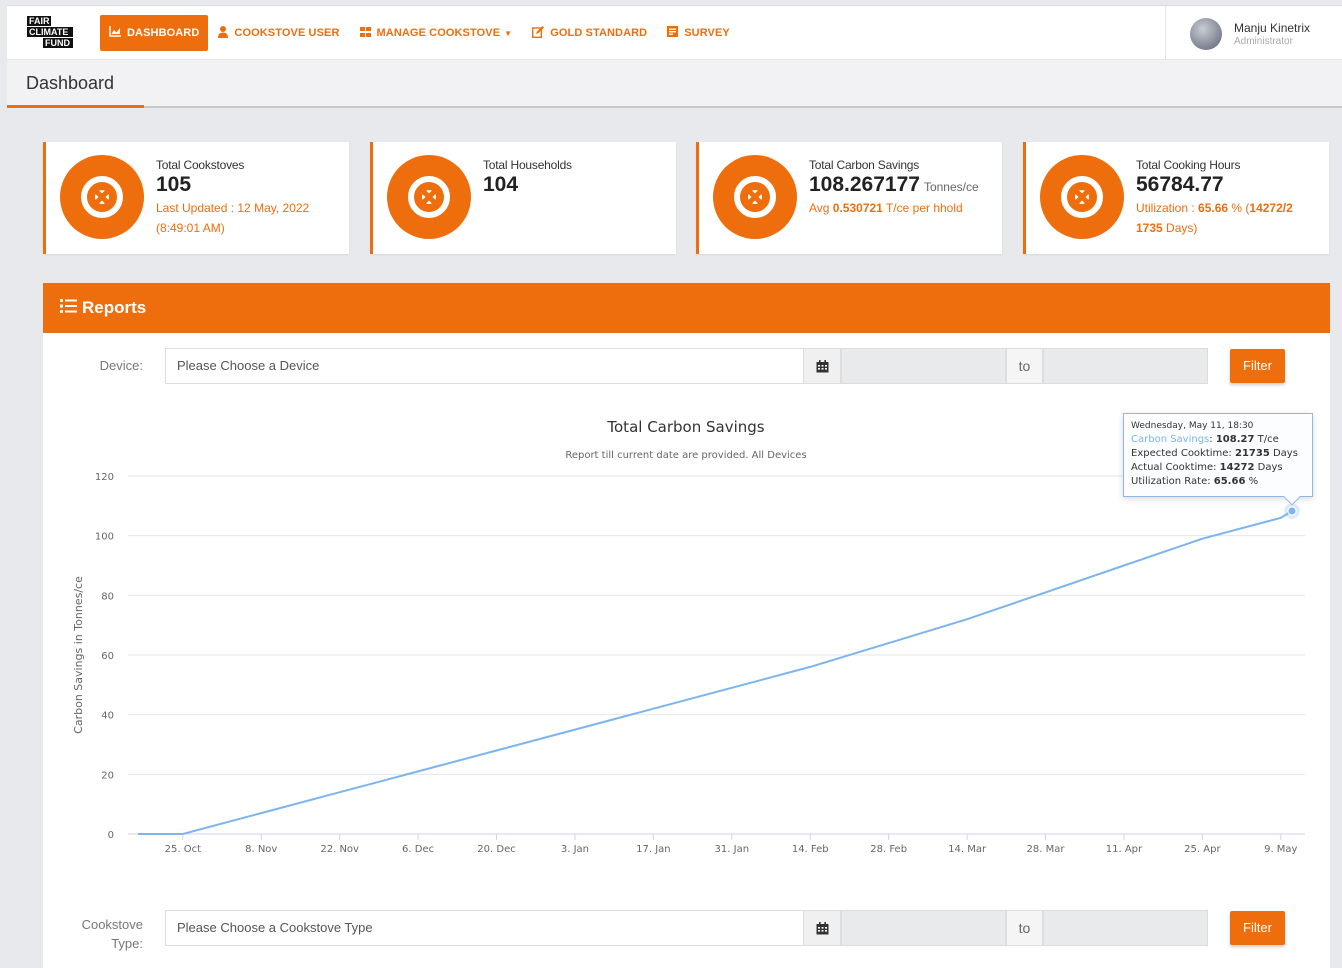 Image resolution: width=1342 pixels, height=968 pixels. I want to click on tooltip-exp-value: 21735, so click(1252, 453).